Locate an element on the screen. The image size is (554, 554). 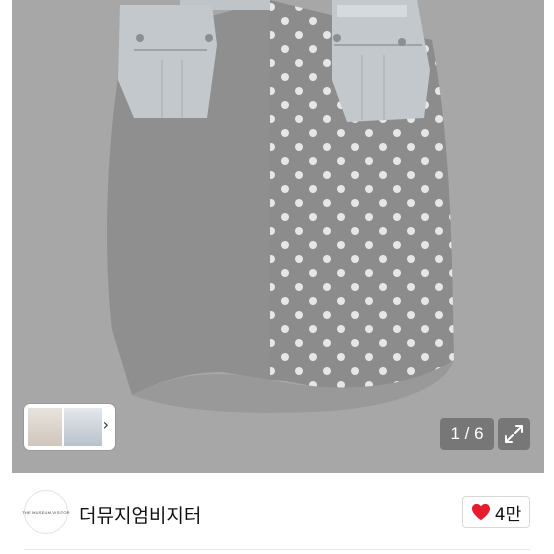
heart-icon is located at coordinates (480, 512).